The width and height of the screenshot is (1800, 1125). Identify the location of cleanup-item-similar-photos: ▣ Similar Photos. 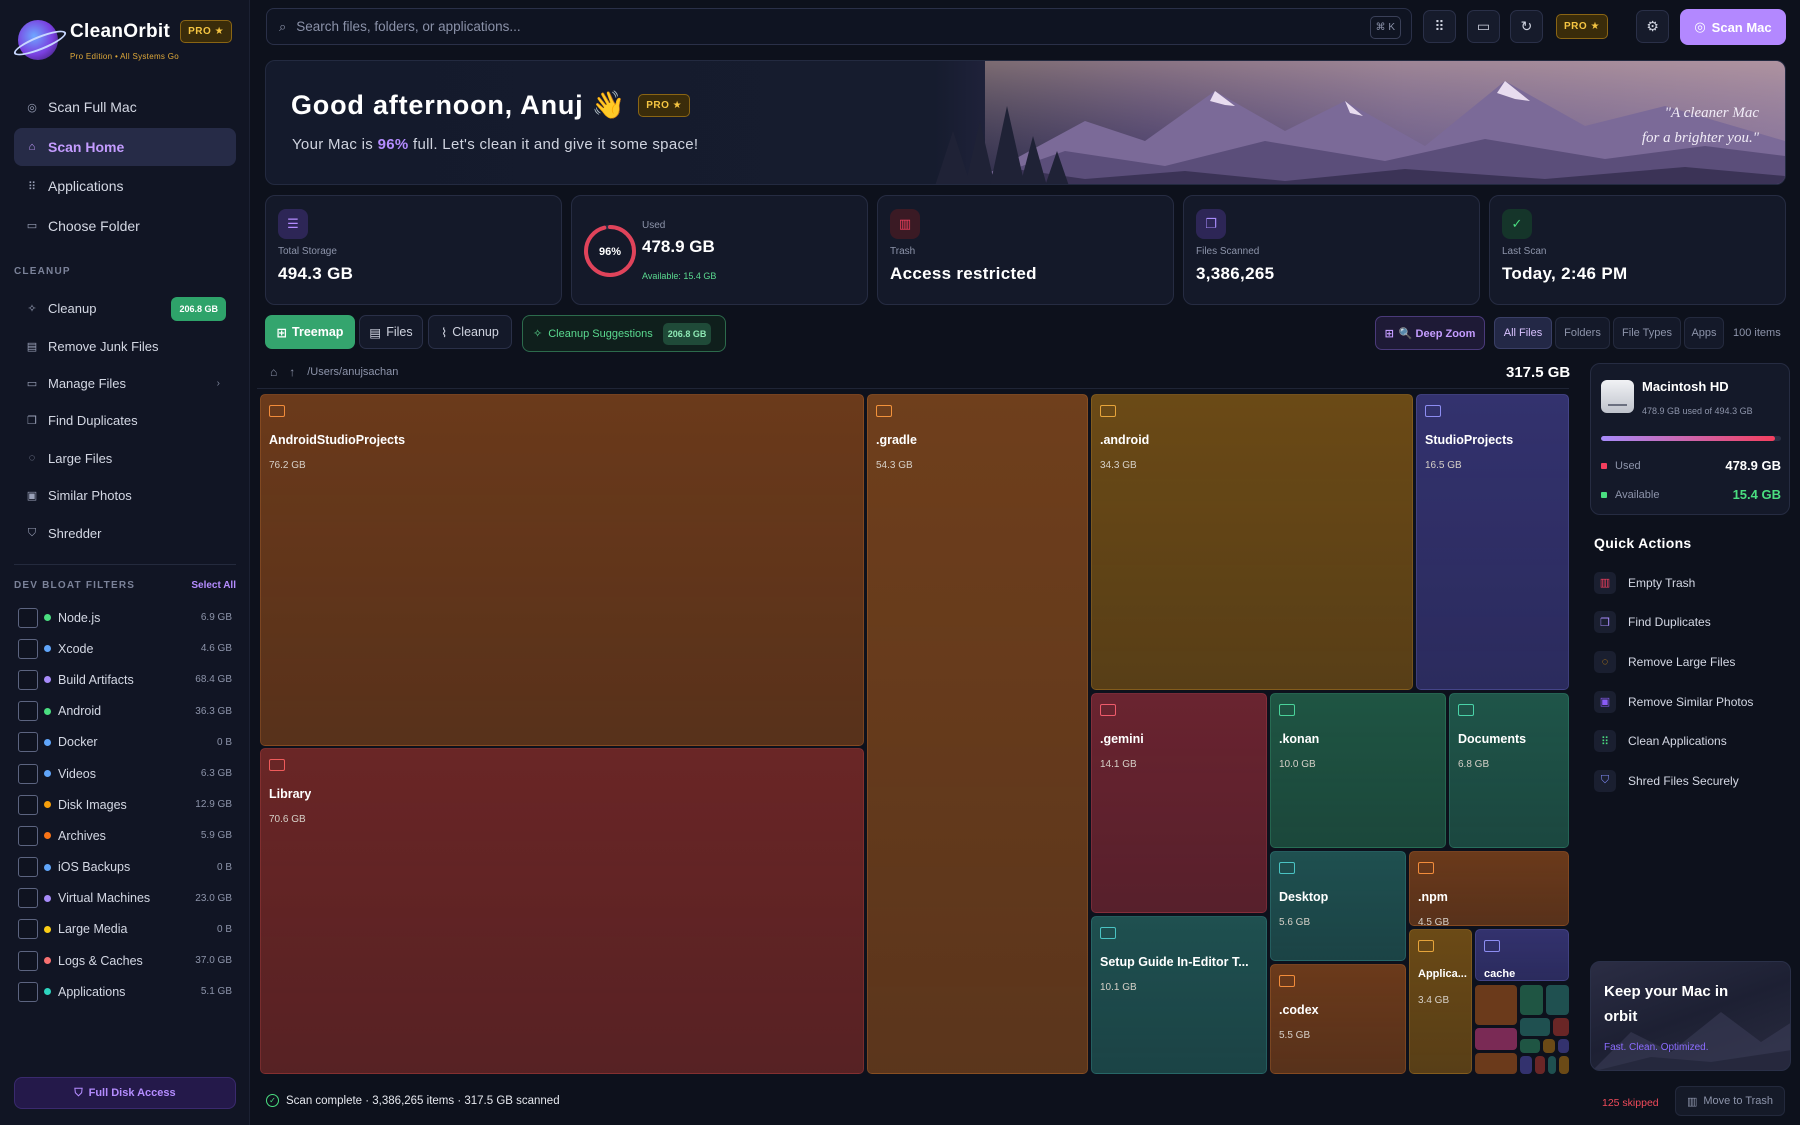
(125, 495).